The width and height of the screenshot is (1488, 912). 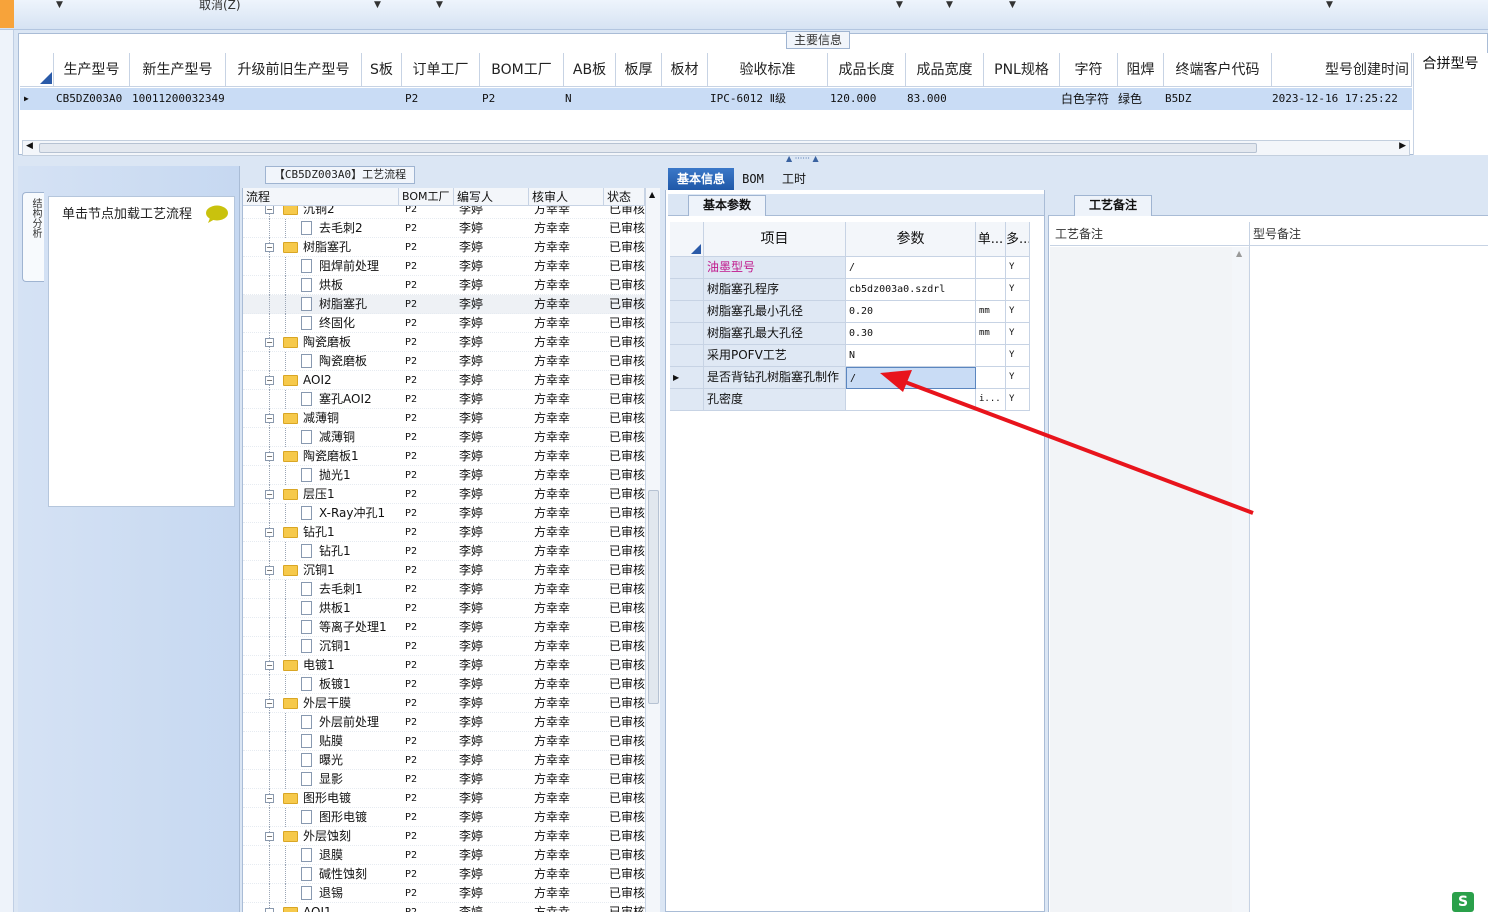 I want to click on tree-row: − AOI2 P2 李婷 方幸幸 已审核, so click(x=444, y=380).